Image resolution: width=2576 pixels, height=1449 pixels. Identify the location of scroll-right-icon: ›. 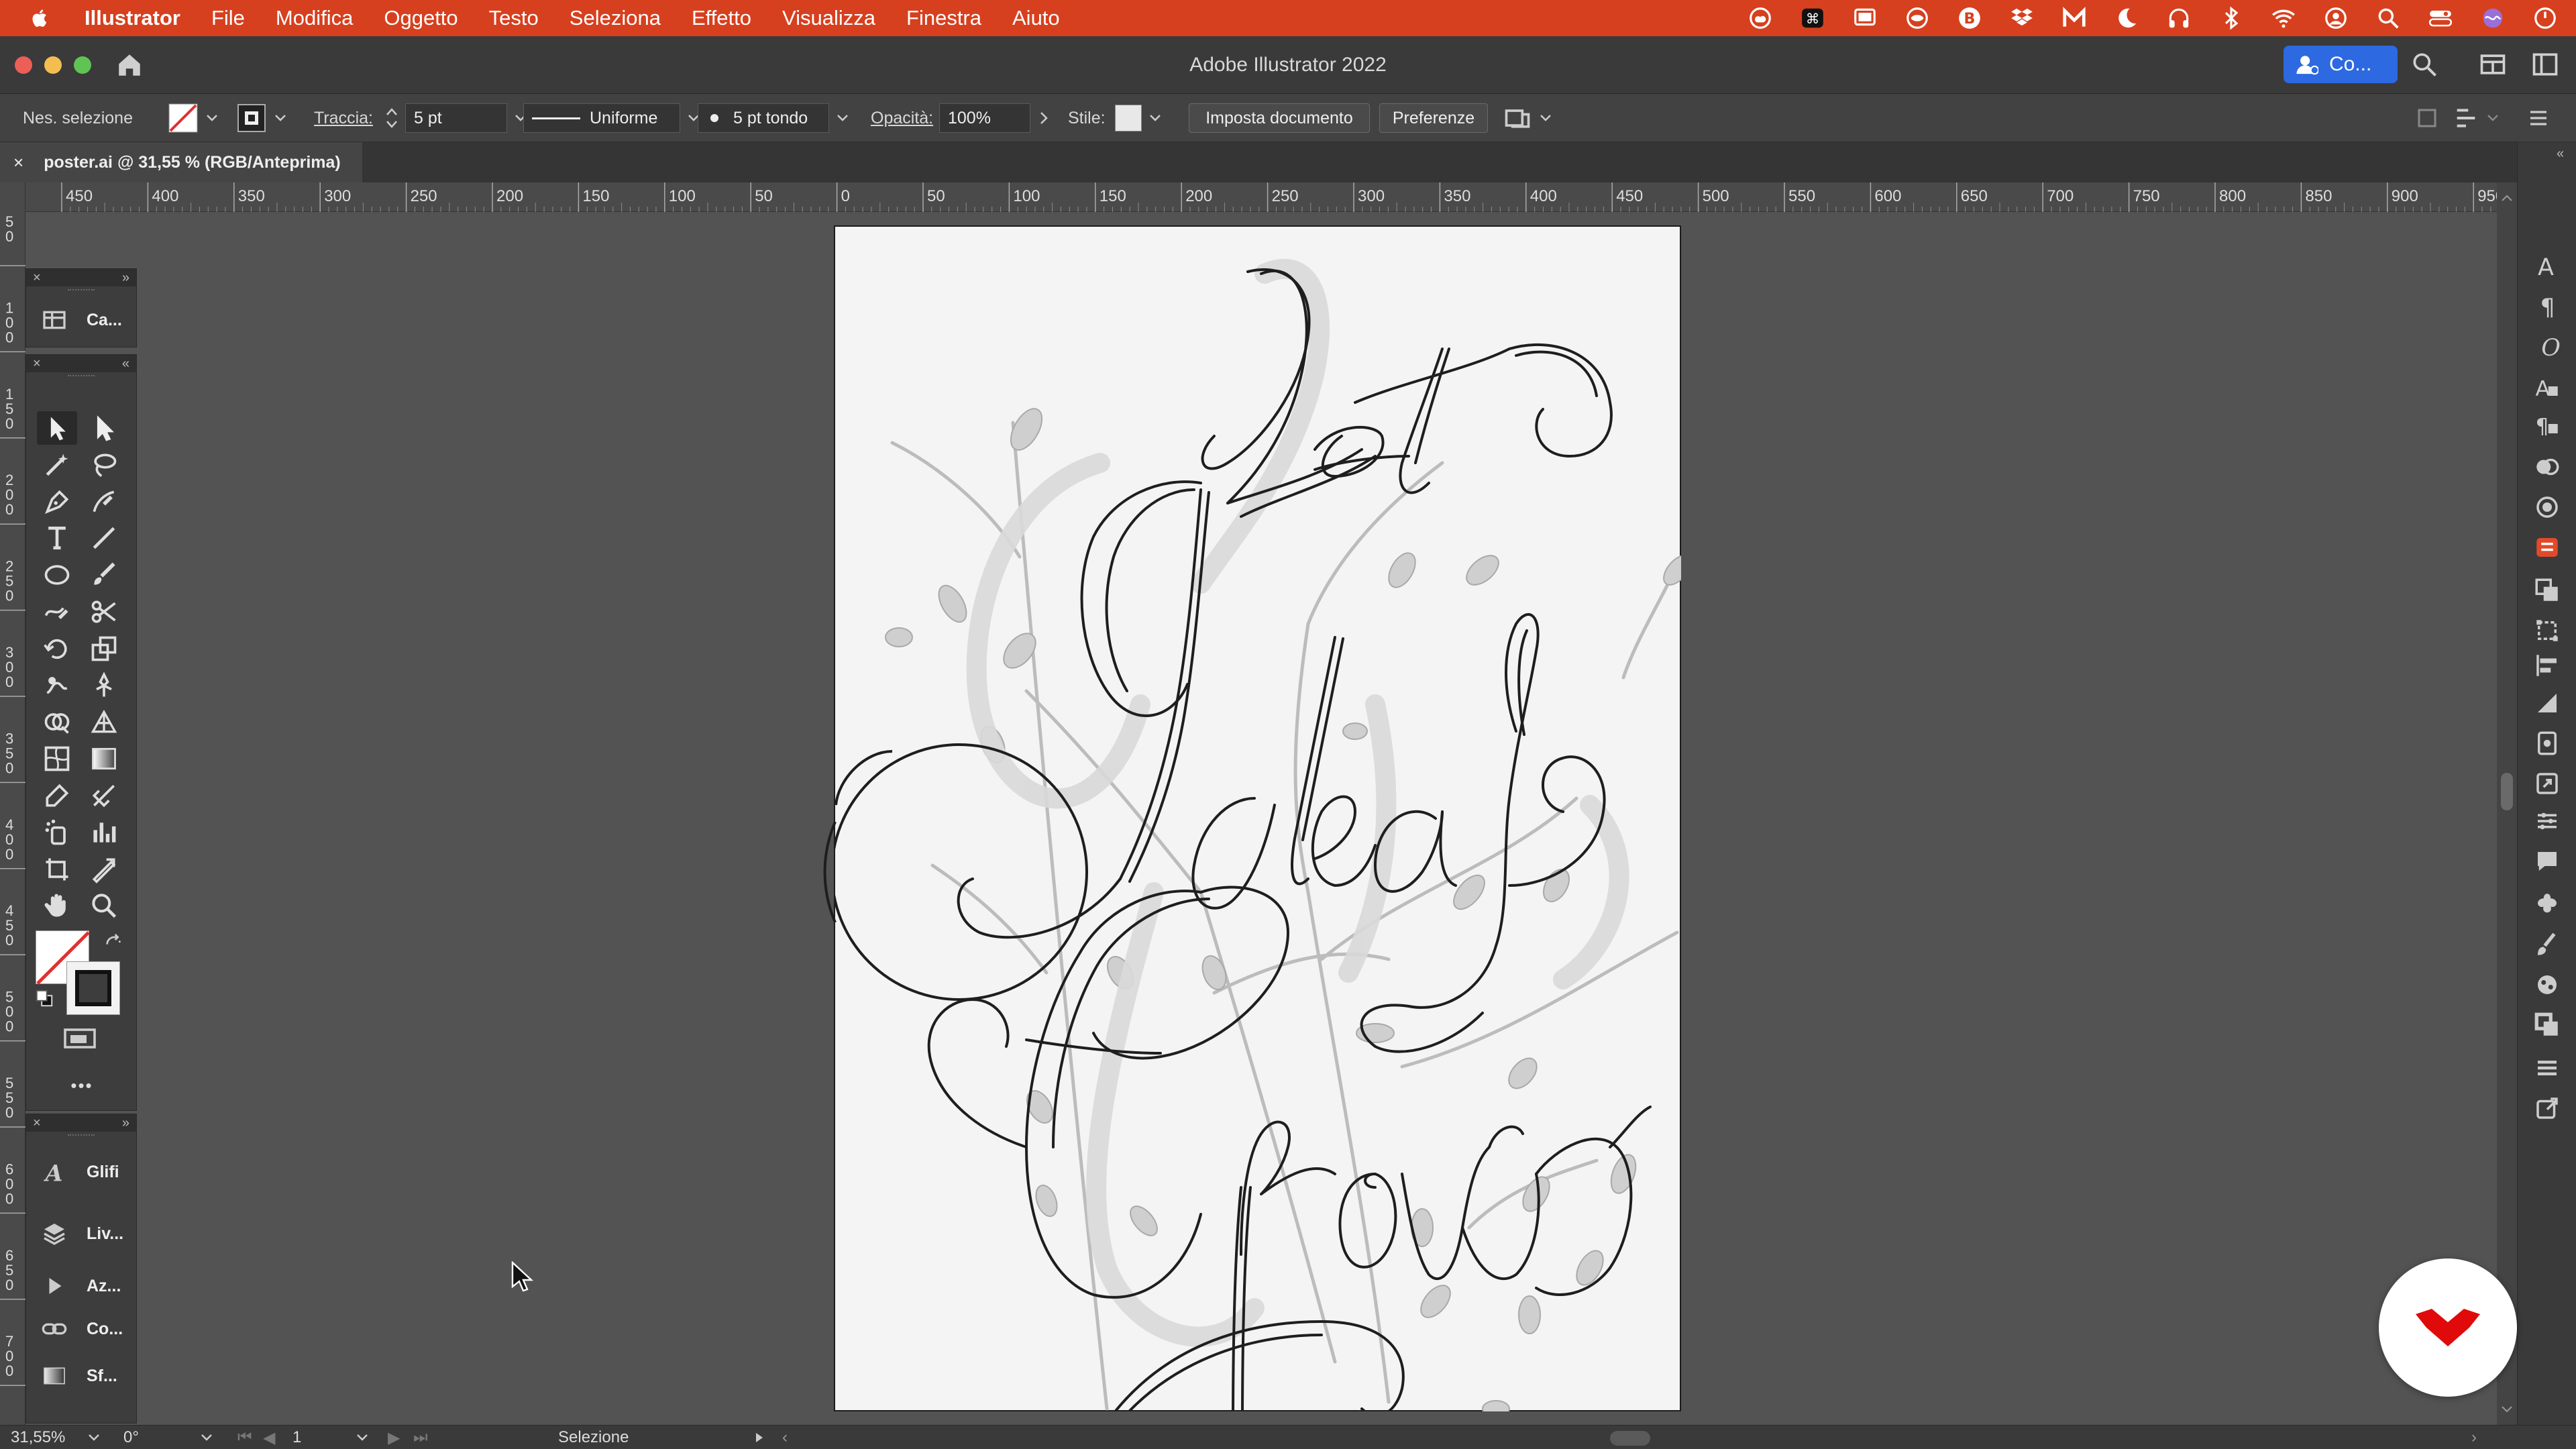
(2474, 1437).